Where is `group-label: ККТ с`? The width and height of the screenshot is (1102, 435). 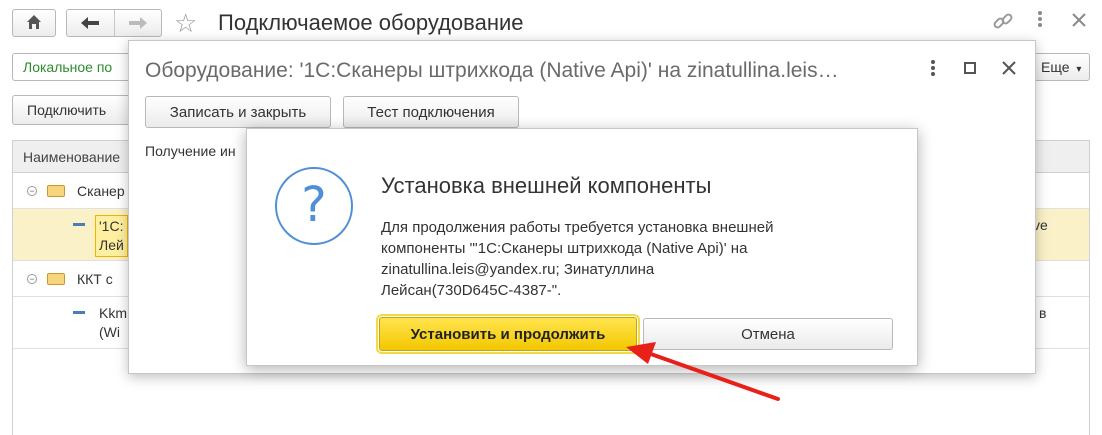
group-label: ККТ с is located at coordinates (95, 279).